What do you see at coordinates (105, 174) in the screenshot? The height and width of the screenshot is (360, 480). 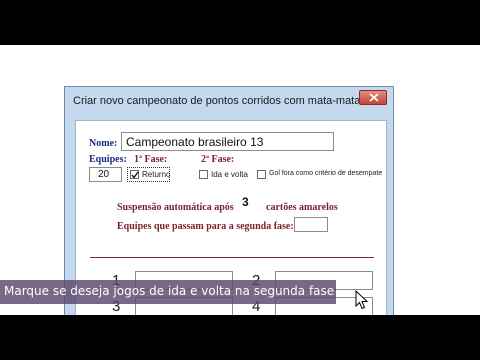 I see `teams-count-input: 20` at bounding box center [105, 174].